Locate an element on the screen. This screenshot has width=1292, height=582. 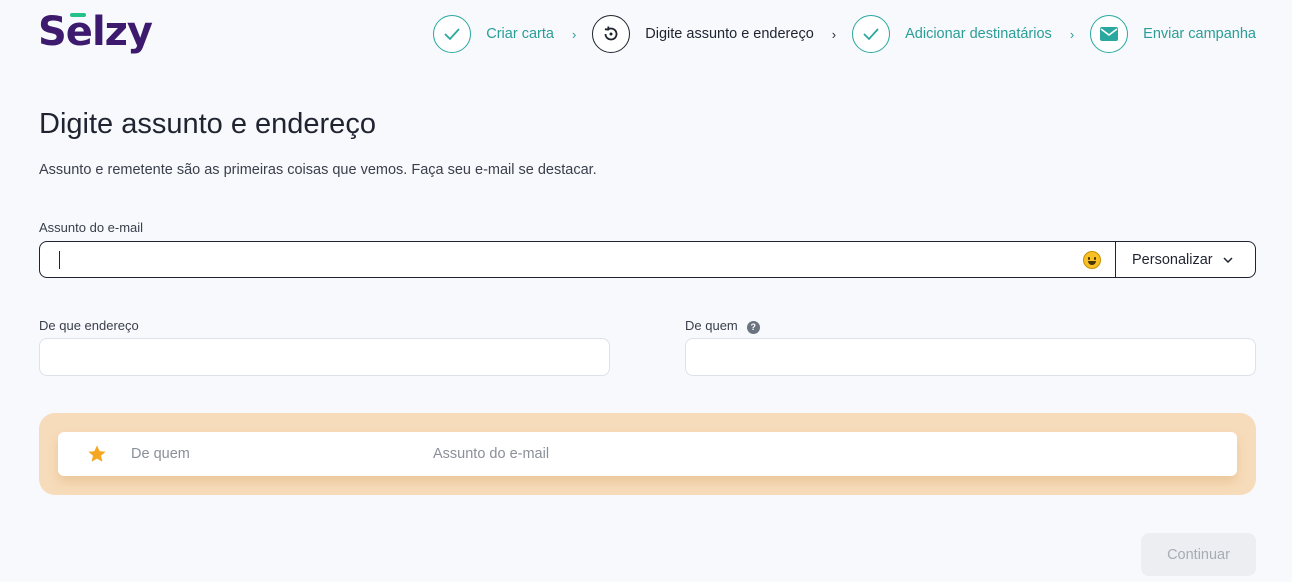
from-address-label: De que endereço is located at coordinates (89, 325).